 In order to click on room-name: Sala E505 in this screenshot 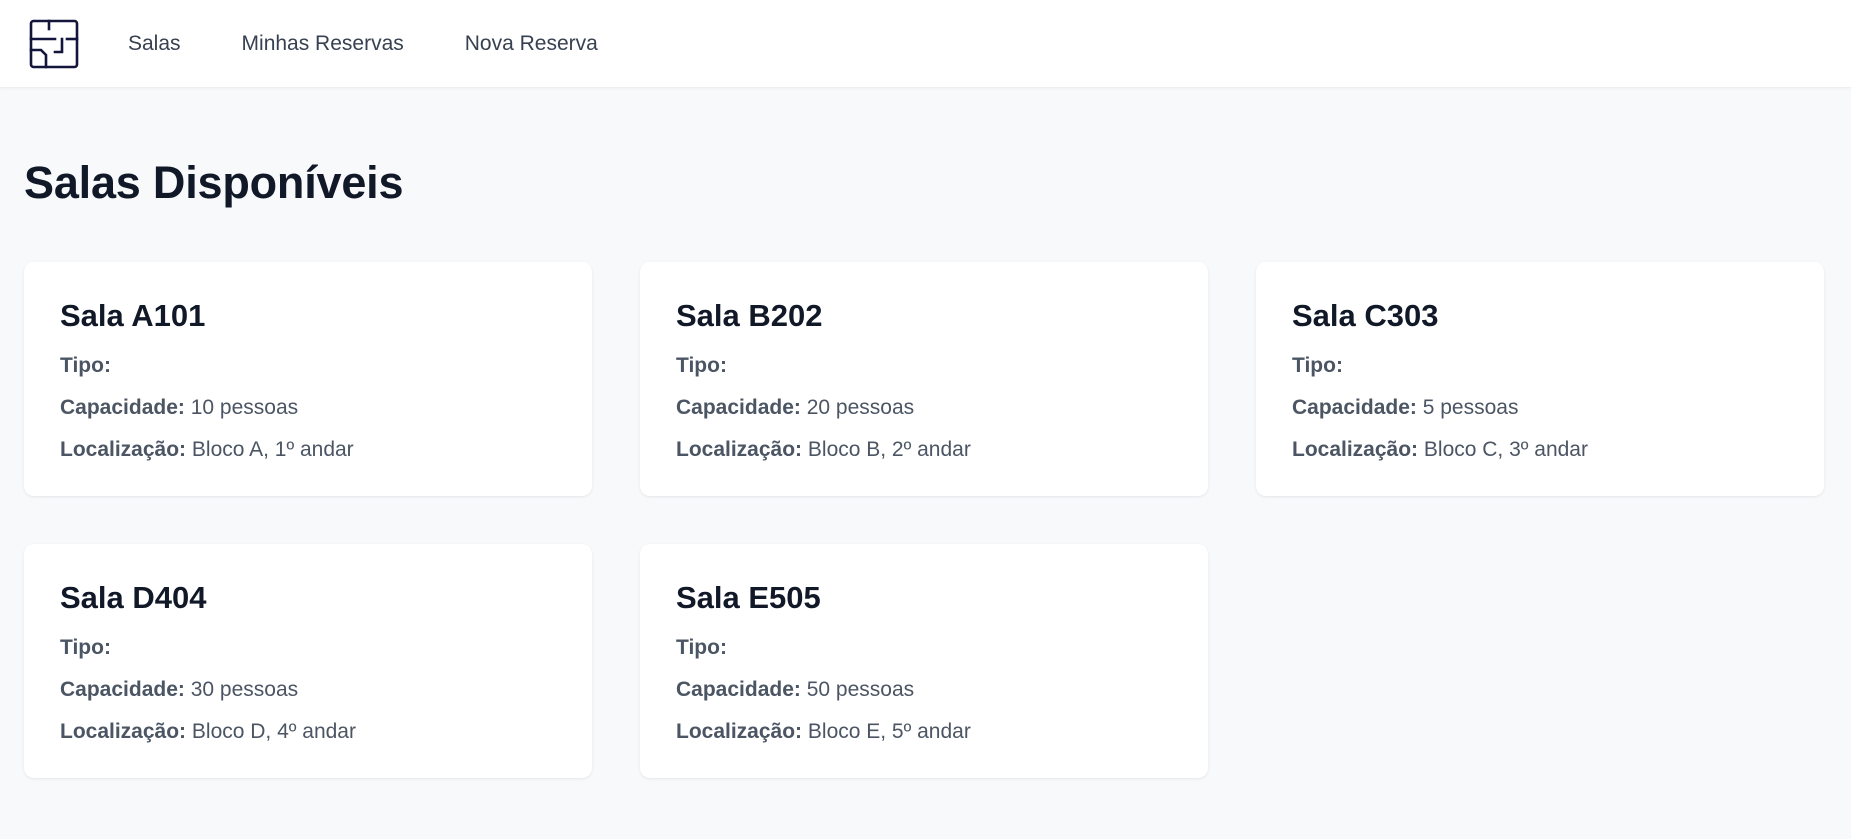, I will do `click(748, 597)`.